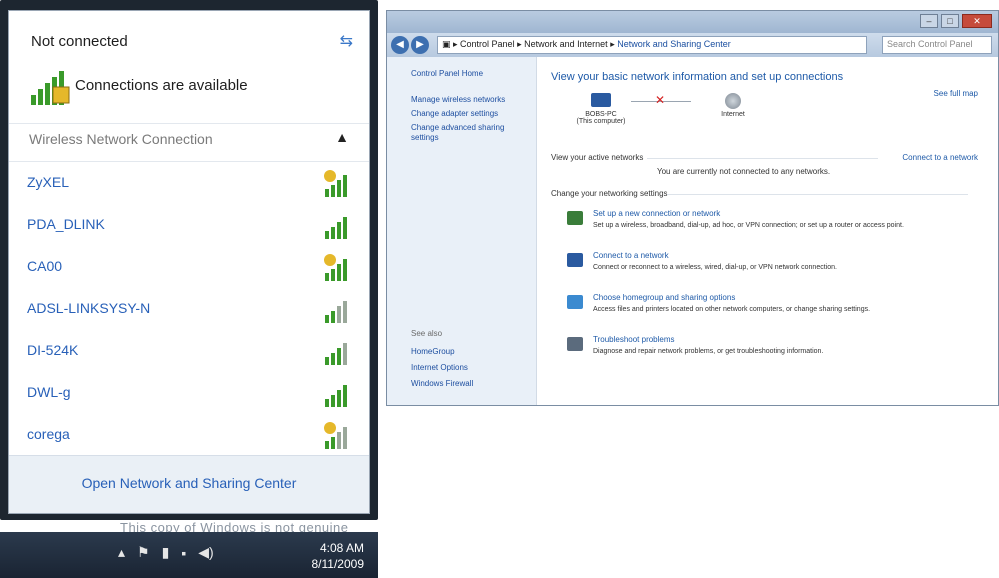 The image size is (999, 578). I want to click on action-center-flag-icon: ⚑, so click(143, 552).